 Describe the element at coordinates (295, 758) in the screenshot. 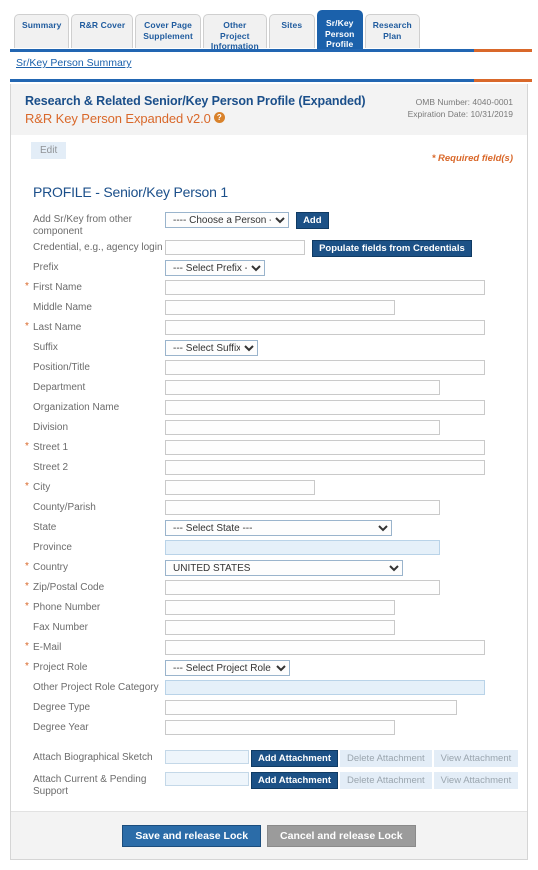

I see `add-attachment-button-biosketch: Add Attachment` at that location.